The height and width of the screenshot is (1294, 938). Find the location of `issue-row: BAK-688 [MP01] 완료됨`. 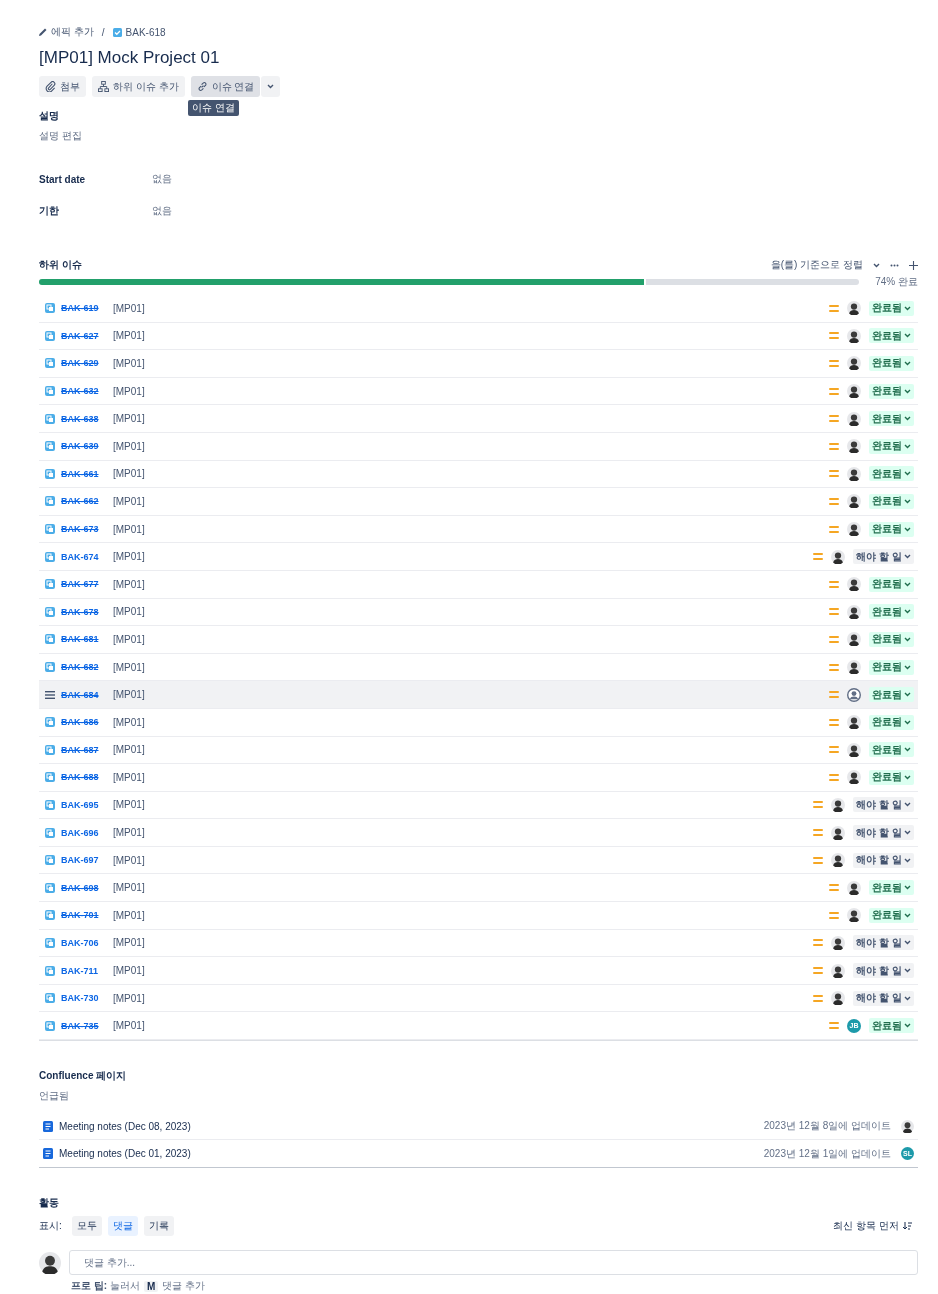

issue-row: BAK-688 [MP01] 완료됨 is located at coordinates (478, 778).